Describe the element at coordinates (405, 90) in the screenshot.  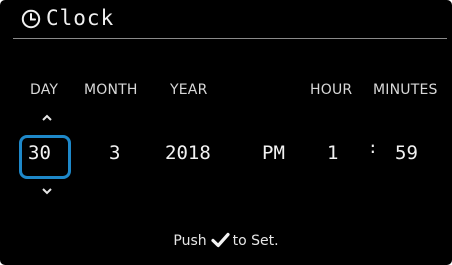
I see `minutes-label: MINUTES` at that location.